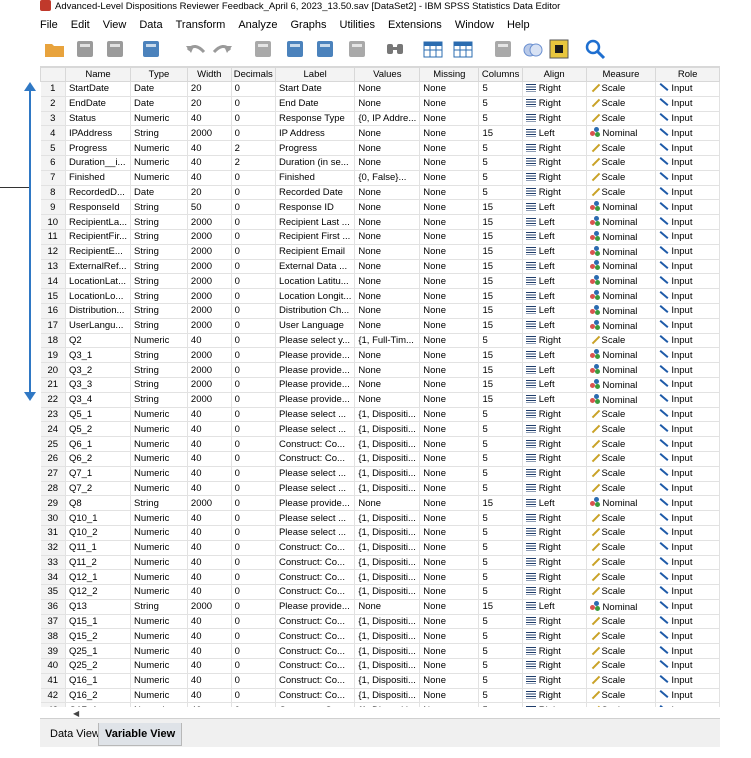  I want to click on cell-name: Q16_1, so click(98, 681).